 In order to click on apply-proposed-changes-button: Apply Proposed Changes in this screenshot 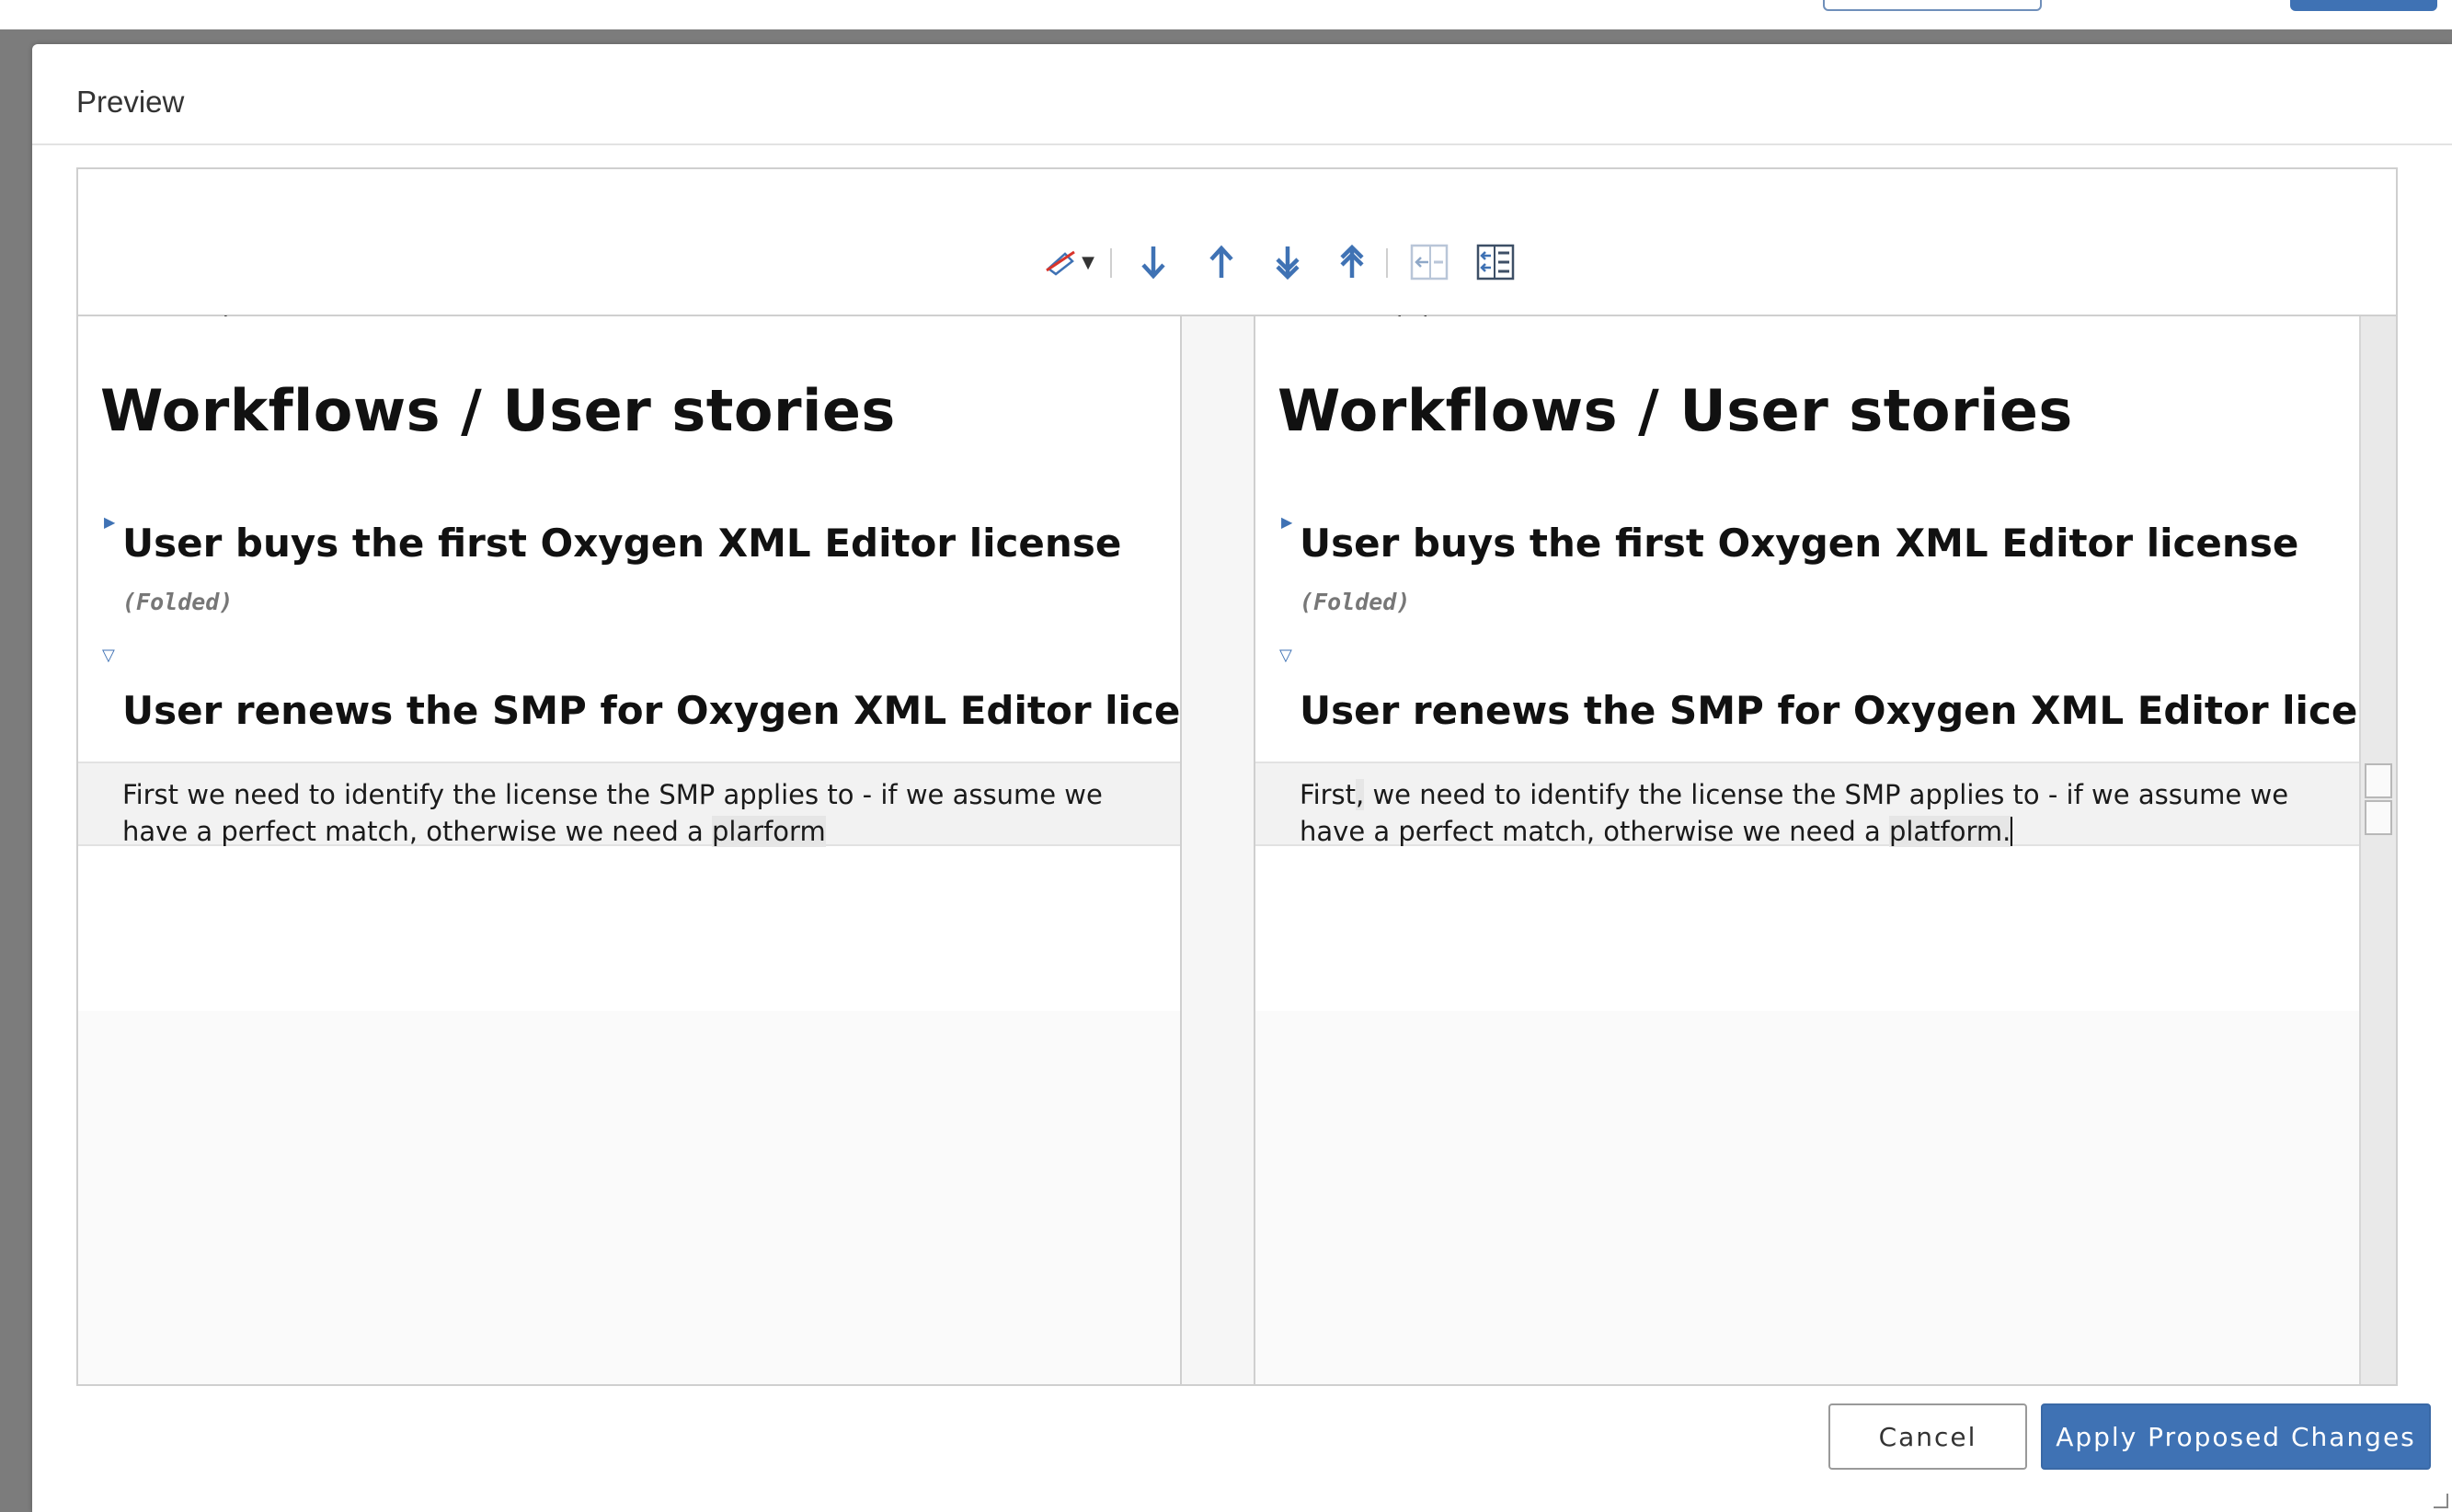, I will do `click(2236, 1436)`.